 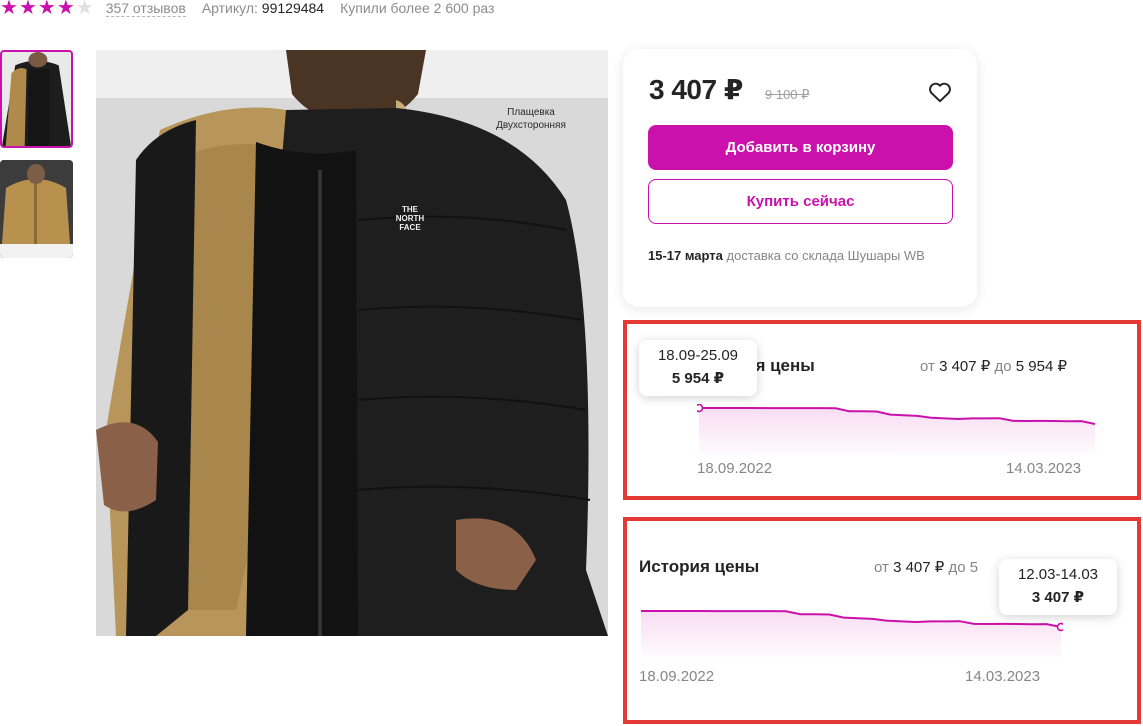 What do you see at coordinates (1058, 574) in the screenshot?
I see `tooltip-date-range: 12.03-14.03` at bounding box center [1058, 574].